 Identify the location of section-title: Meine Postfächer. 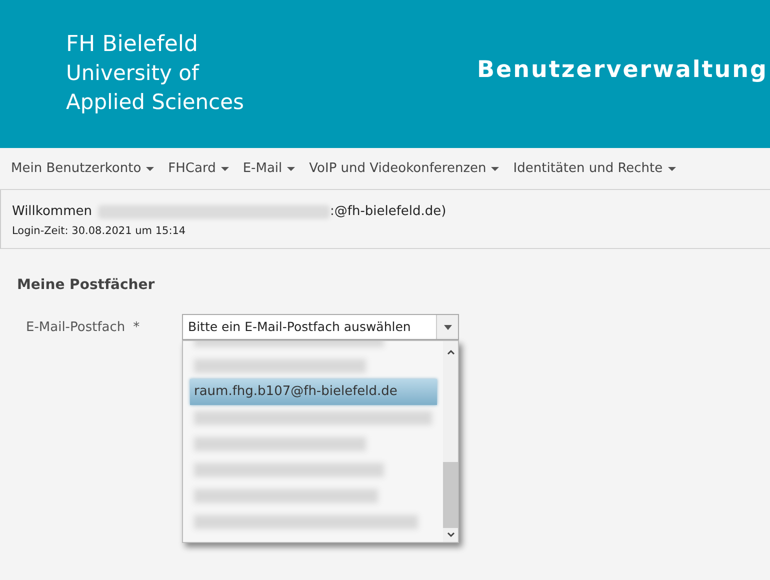
(86, 285).